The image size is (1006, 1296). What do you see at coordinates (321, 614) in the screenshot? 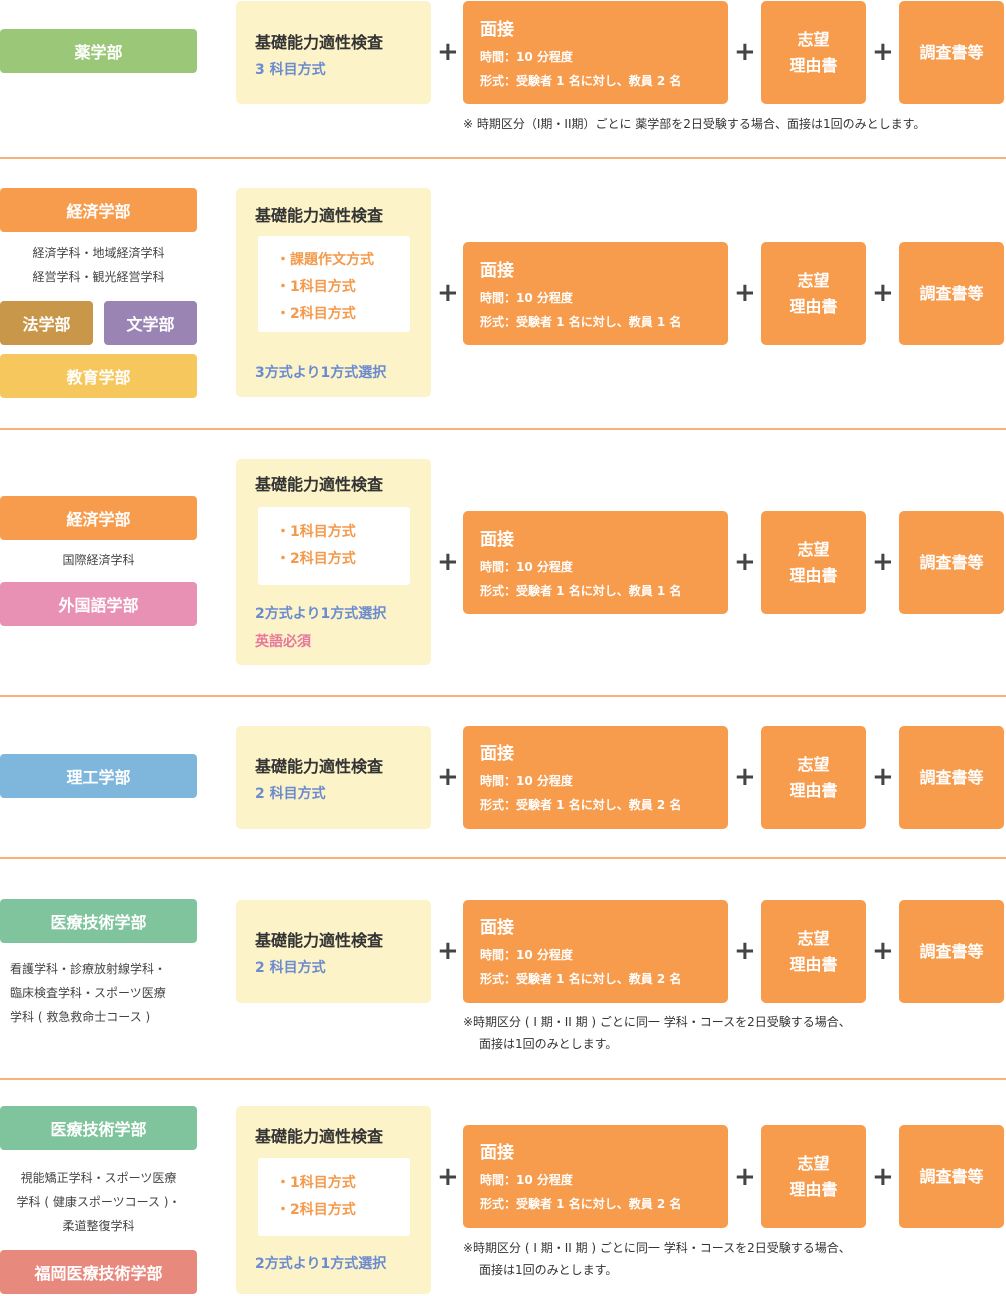
I see `test-selection: 2方式より1方式選択` at bounding box center [321, 614].